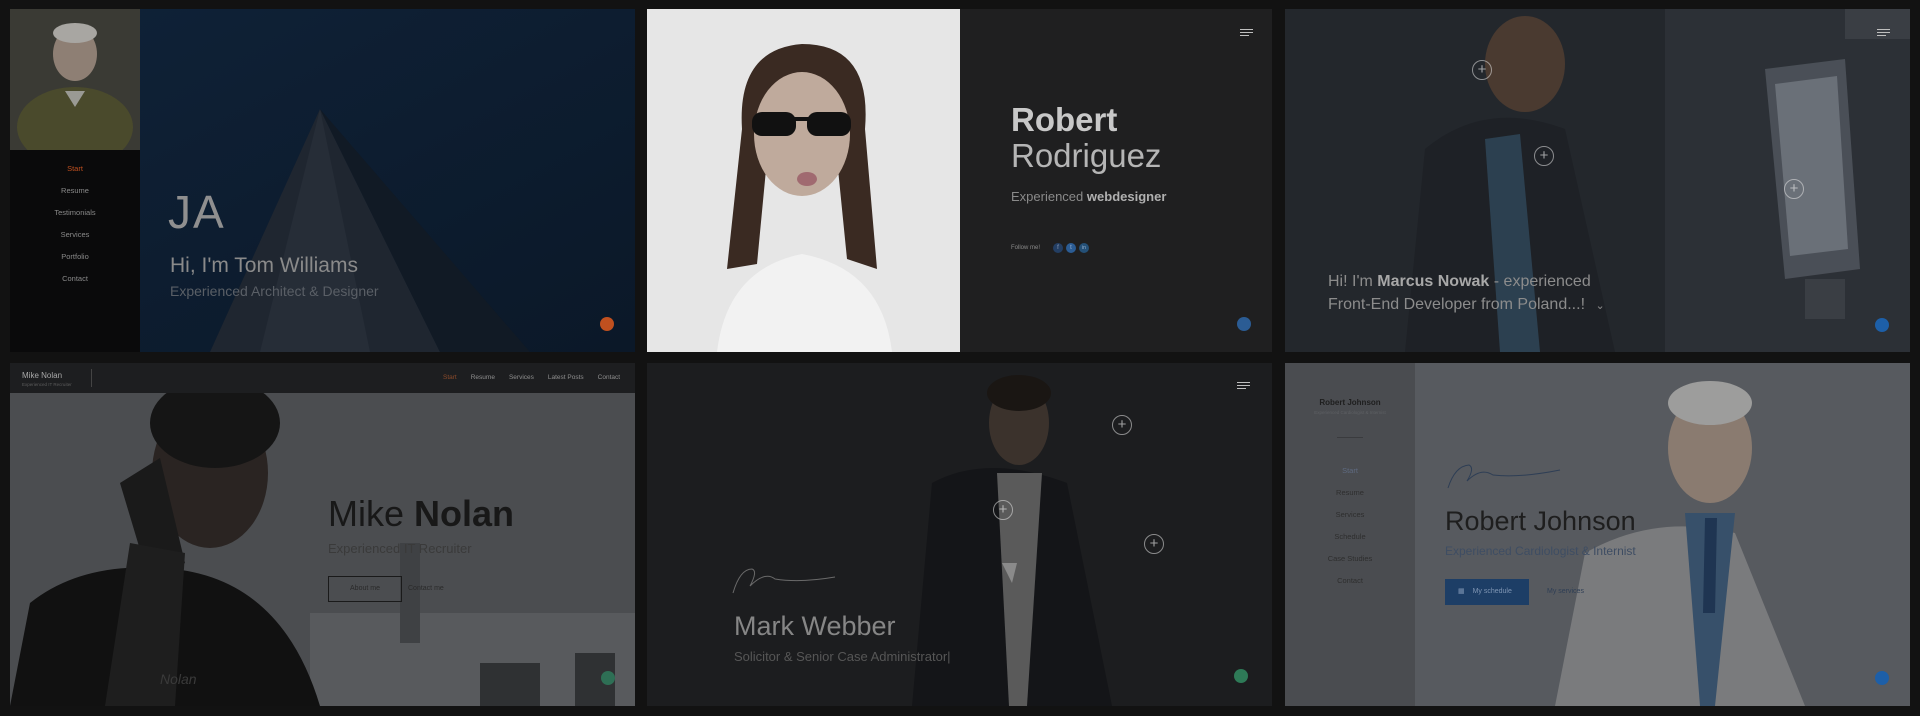  I want to click on contact-me-link: Contact me, so click(426, 588).